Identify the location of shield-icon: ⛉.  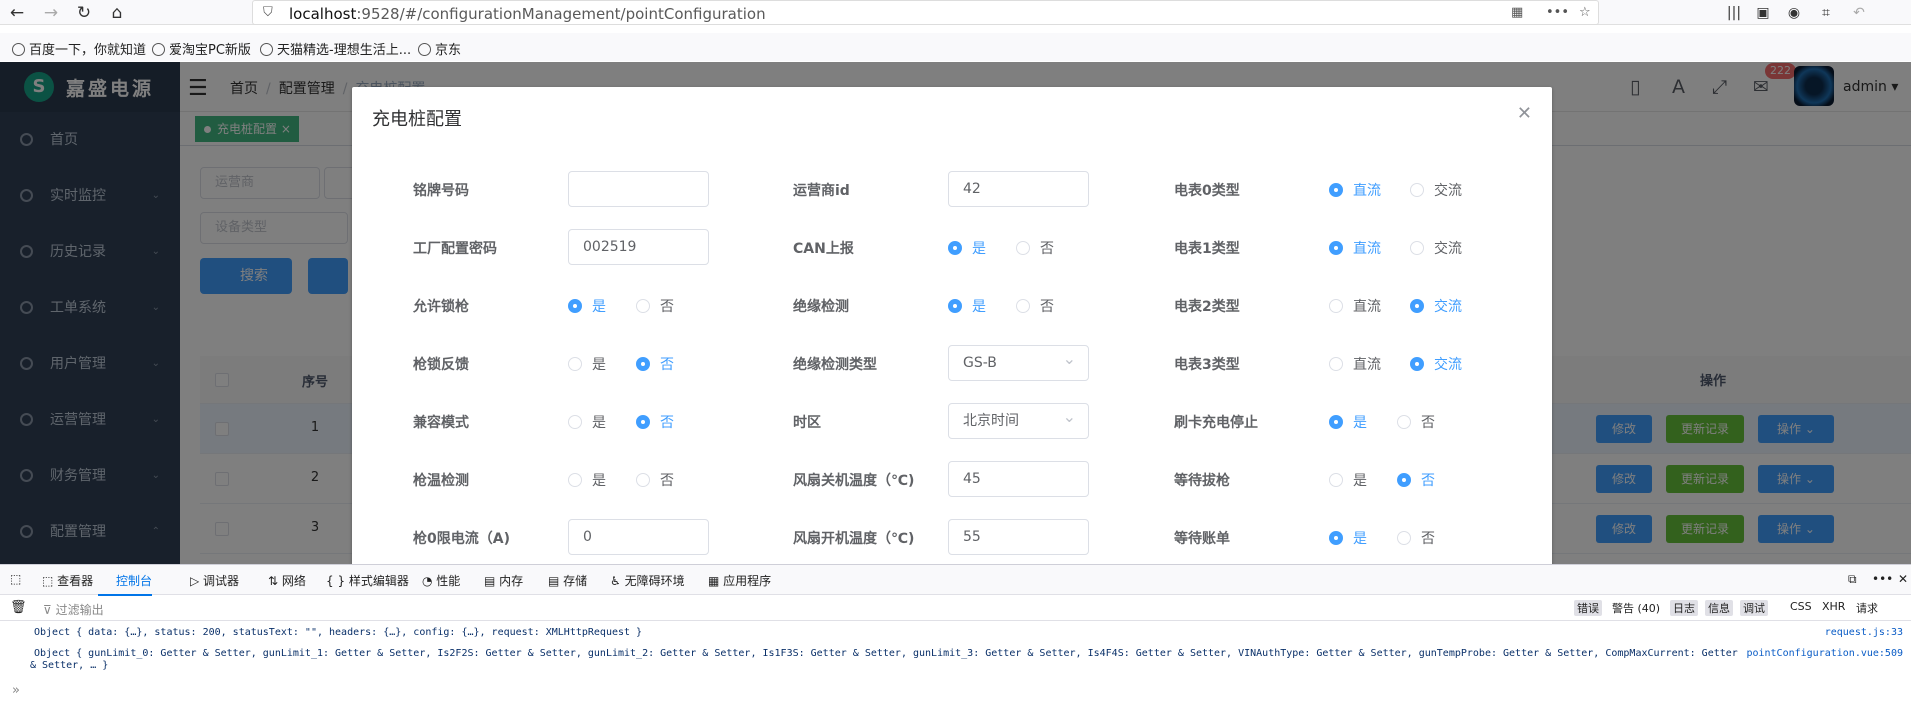
(268, 12).